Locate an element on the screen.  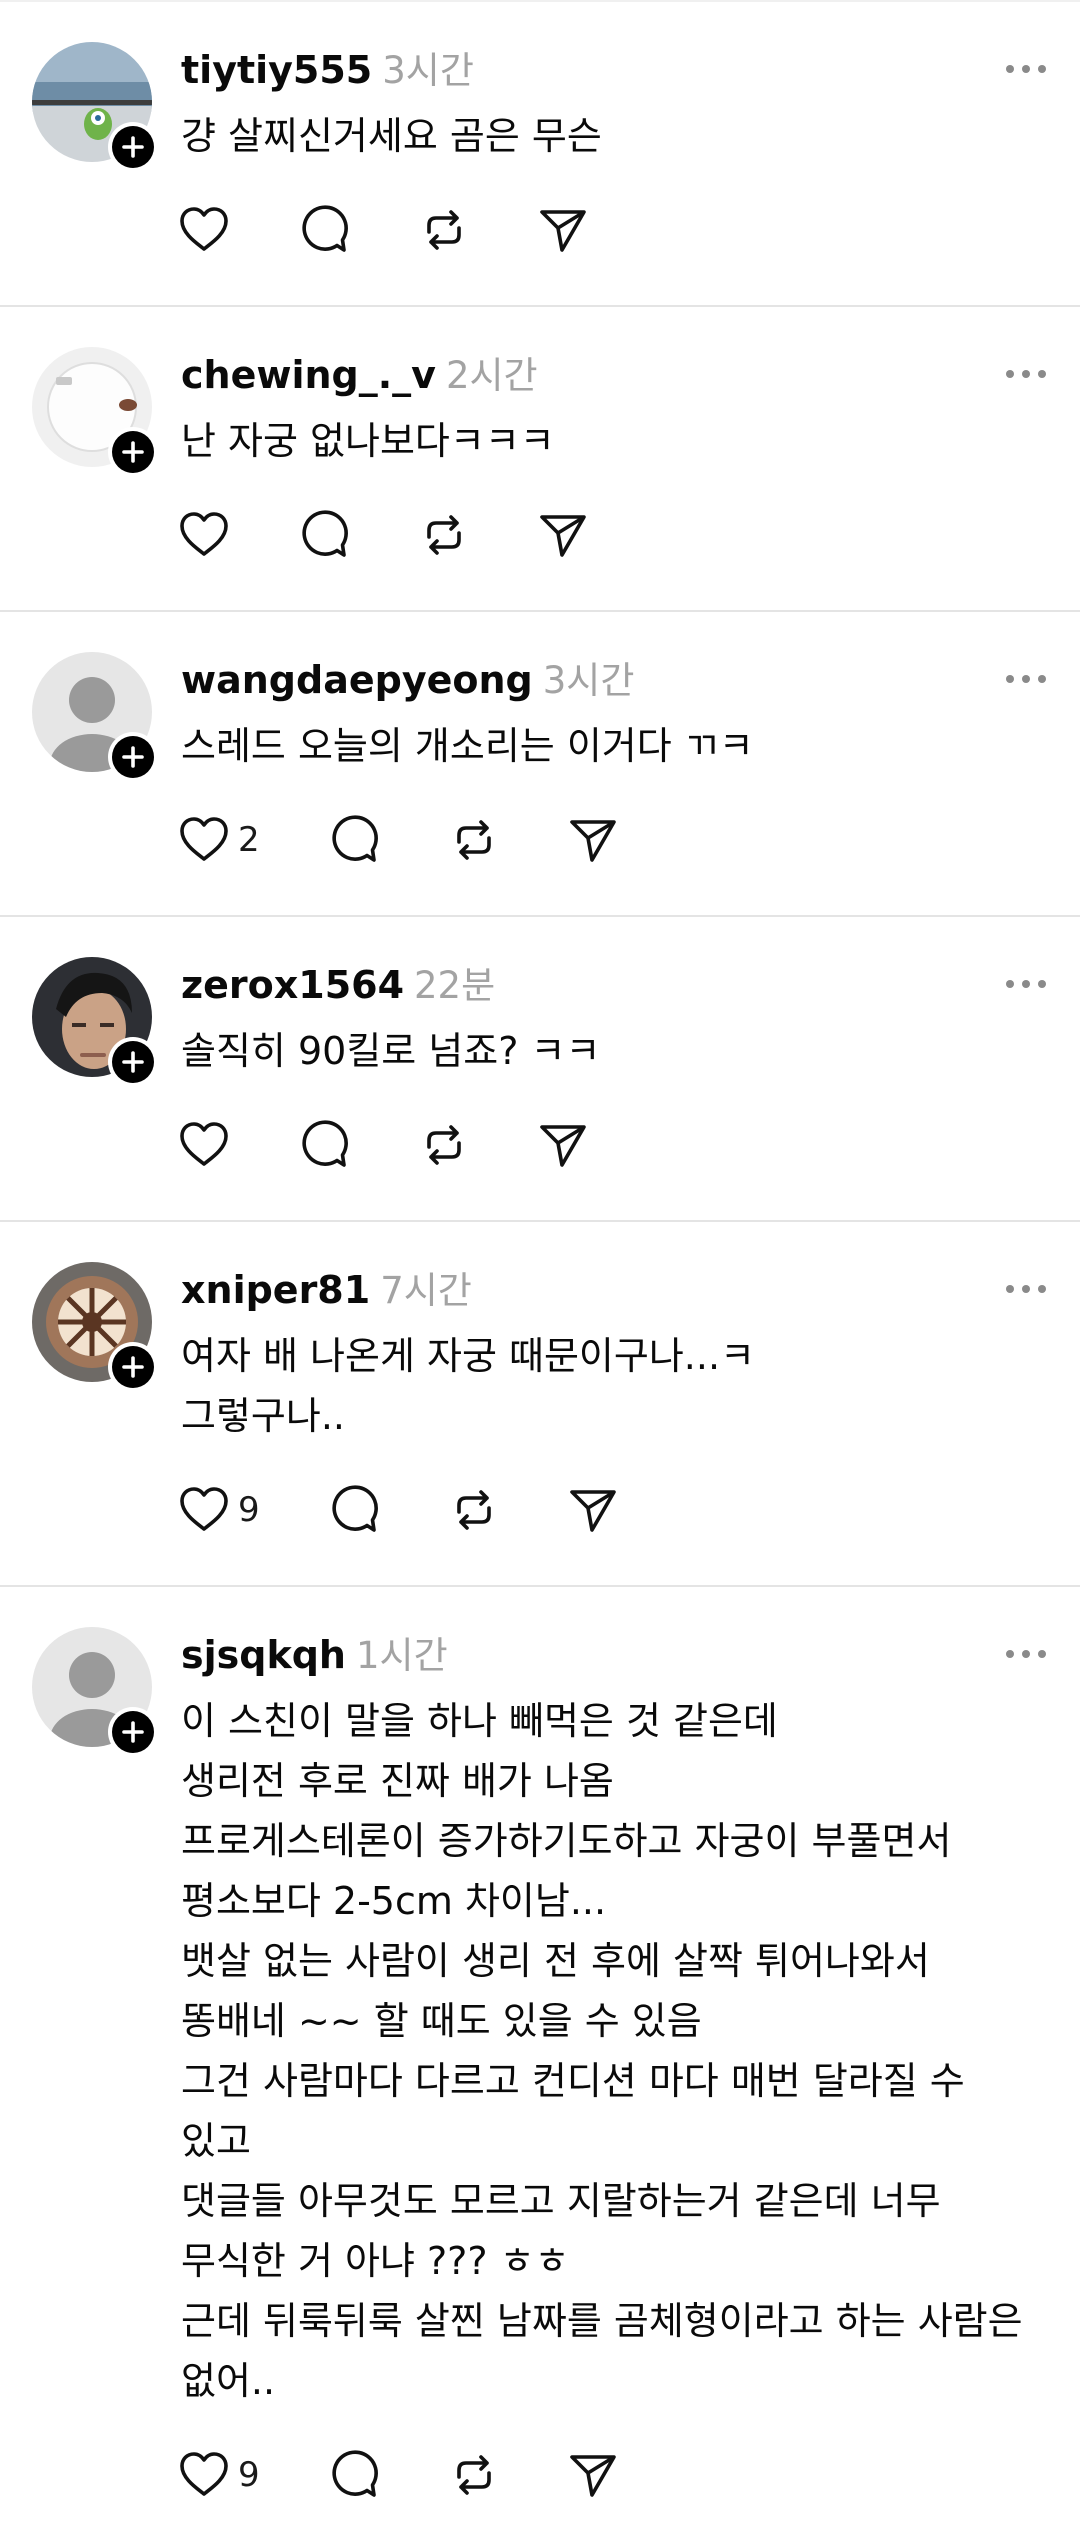
timestamp: 3시간 is located at coordinates (428, 70).